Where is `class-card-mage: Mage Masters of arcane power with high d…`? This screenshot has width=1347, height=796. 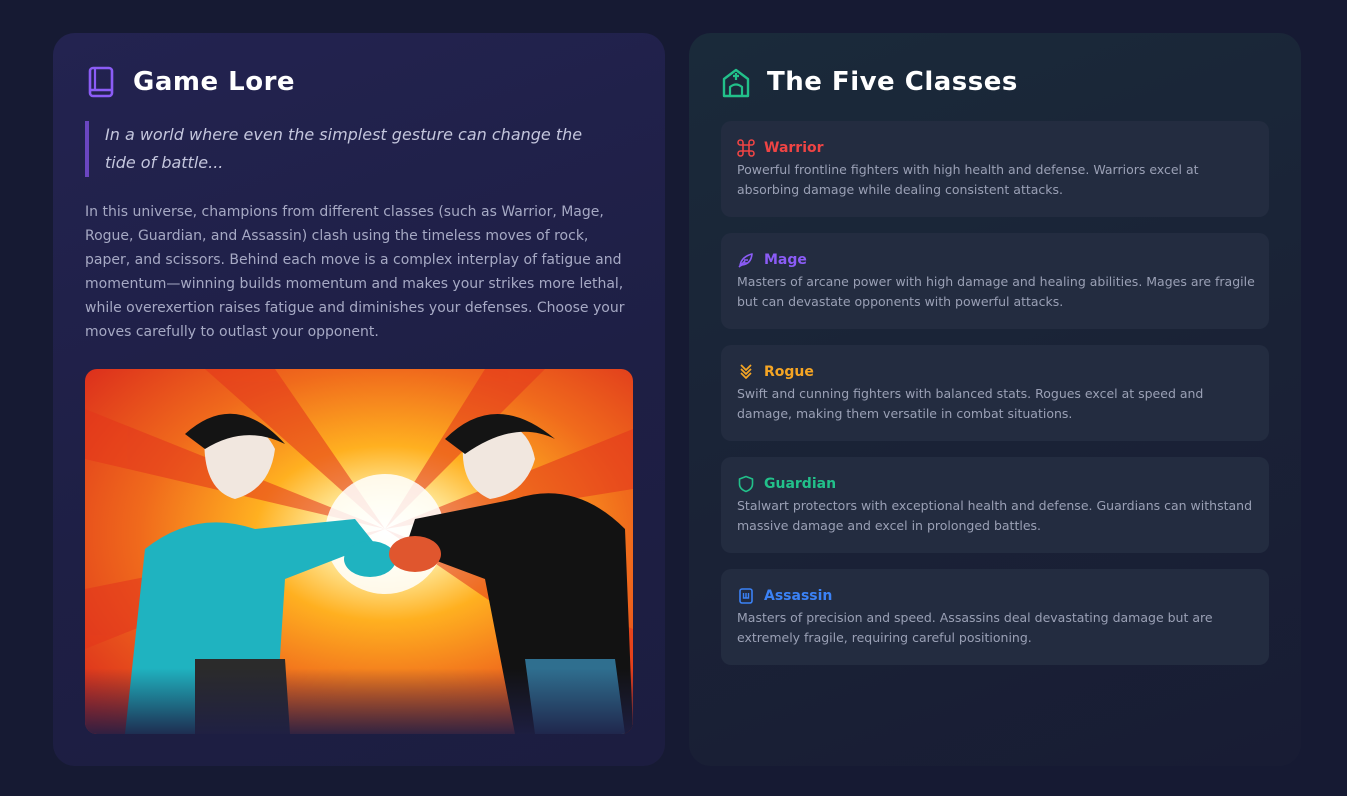 class-card-mage: Mage Masters of arcane power with high d… is located at coordinates (995, 281).